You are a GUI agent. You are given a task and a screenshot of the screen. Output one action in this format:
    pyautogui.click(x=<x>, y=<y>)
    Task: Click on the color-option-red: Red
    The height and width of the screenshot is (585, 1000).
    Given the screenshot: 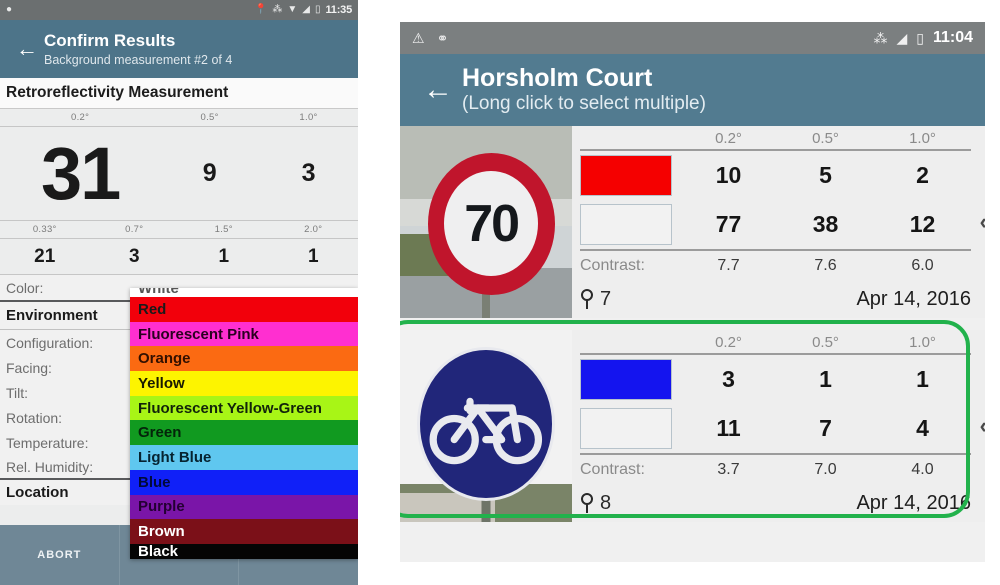 What is the action you would take?
    pyautogui.click(x=244, y=309)
    